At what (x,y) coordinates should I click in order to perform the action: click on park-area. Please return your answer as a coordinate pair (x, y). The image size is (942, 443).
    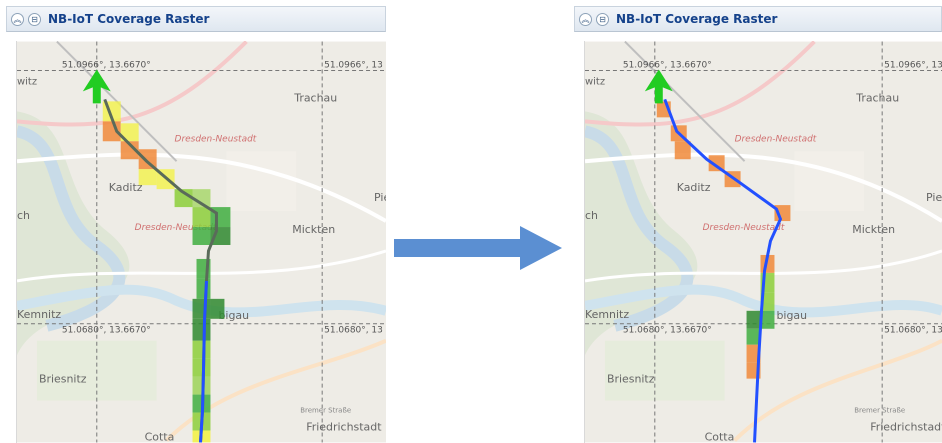
    Looking at the image, I should click on (664, 370).